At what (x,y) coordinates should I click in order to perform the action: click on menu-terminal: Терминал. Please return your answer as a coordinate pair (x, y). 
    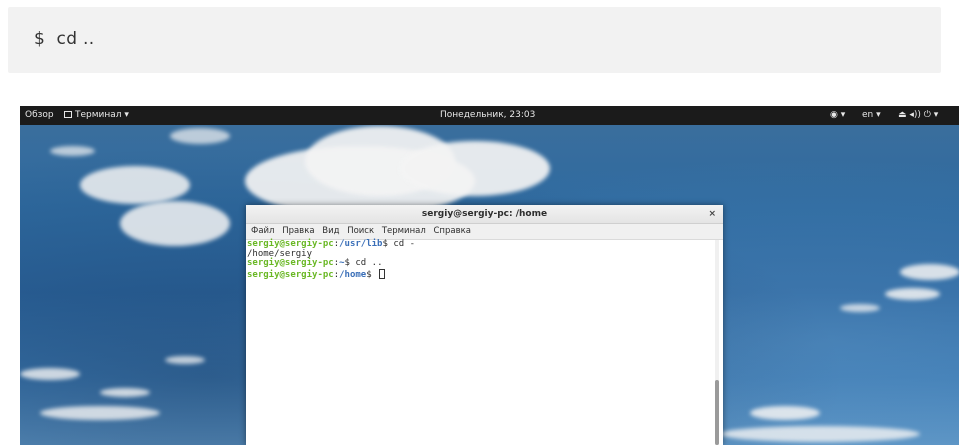
    Looking at the image, I should click on (404, 231).